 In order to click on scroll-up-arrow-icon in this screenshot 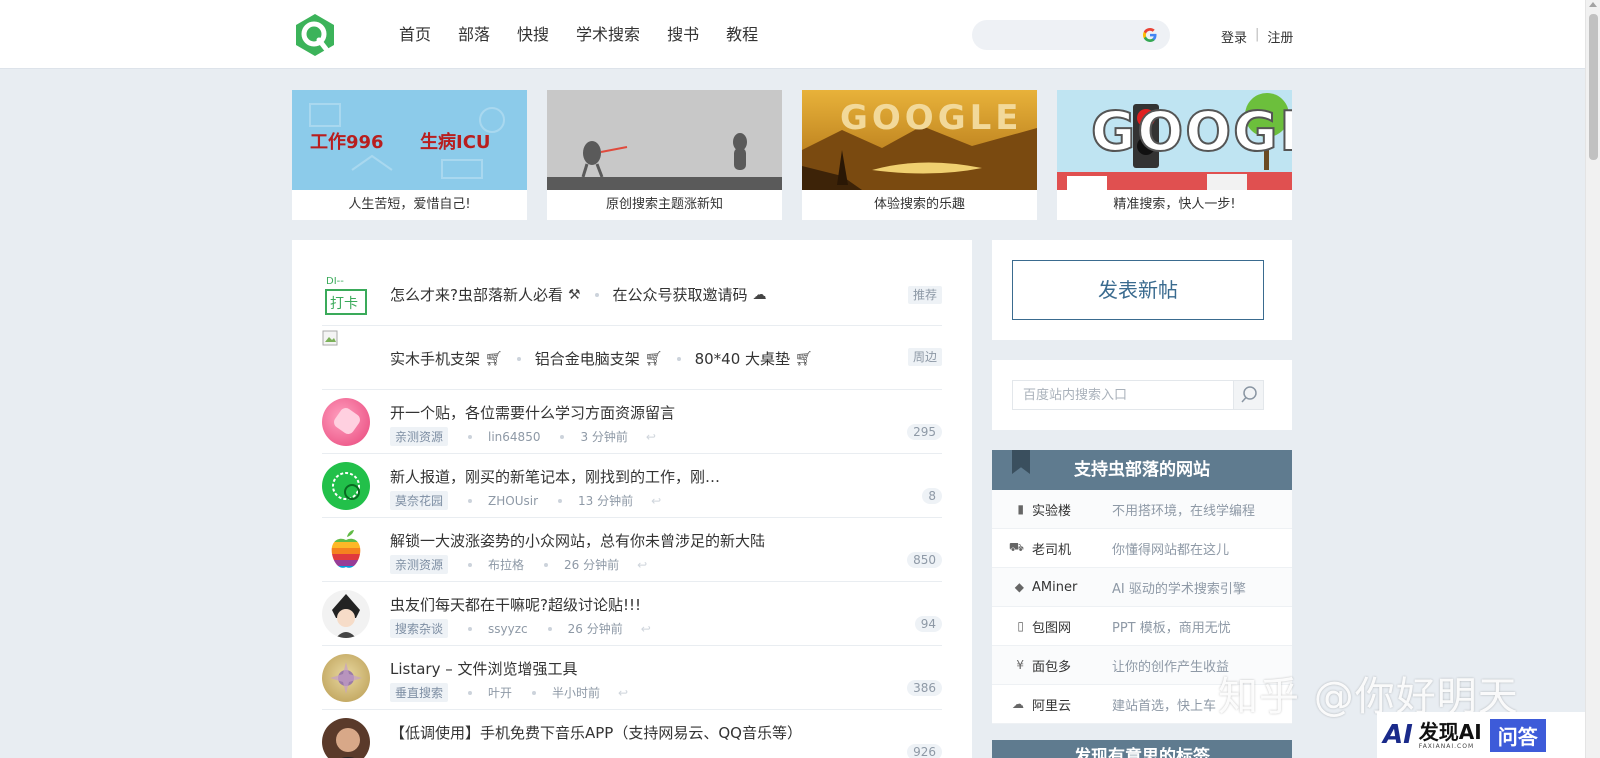, I will do `click(1593, 4)`.